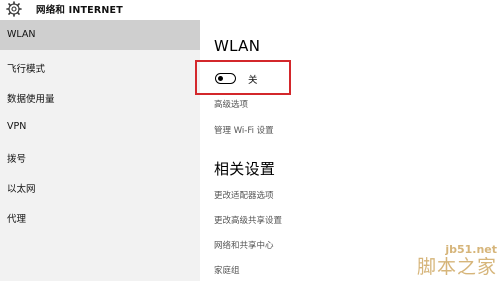 Image resolution: width=500 pixels, height=281 pixels. I want to click on advanced-options-link: 高级选项, so click(231, 104).